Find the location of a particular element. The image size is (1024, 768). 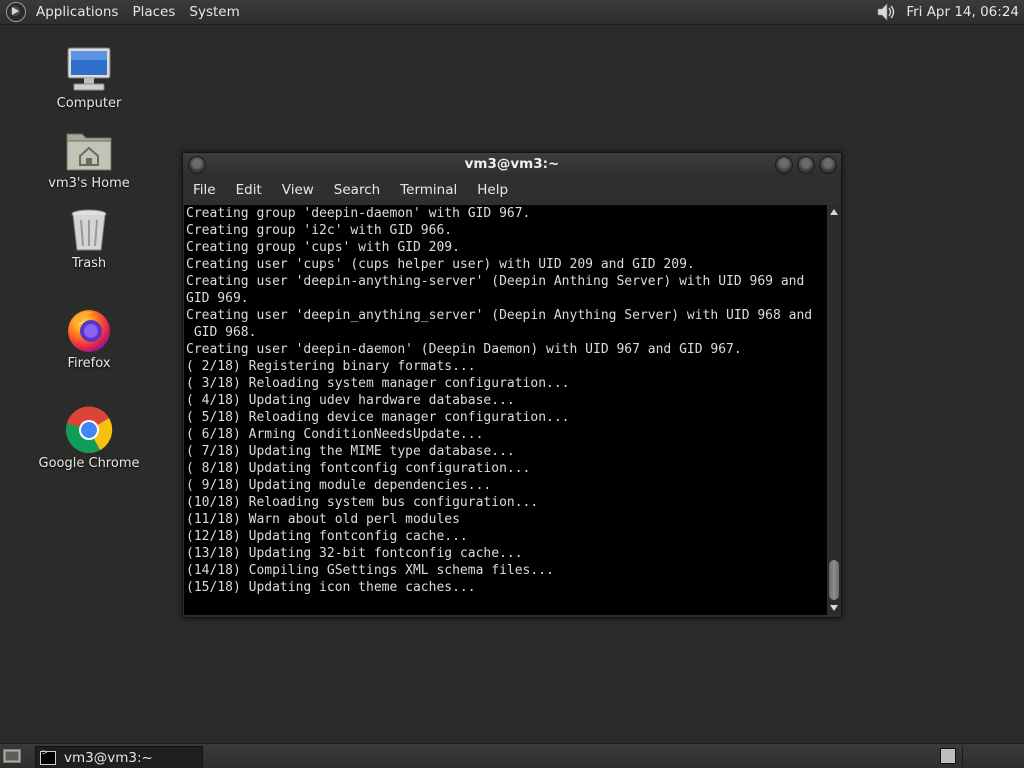

minimize-button is located at coordinates (784, 165).